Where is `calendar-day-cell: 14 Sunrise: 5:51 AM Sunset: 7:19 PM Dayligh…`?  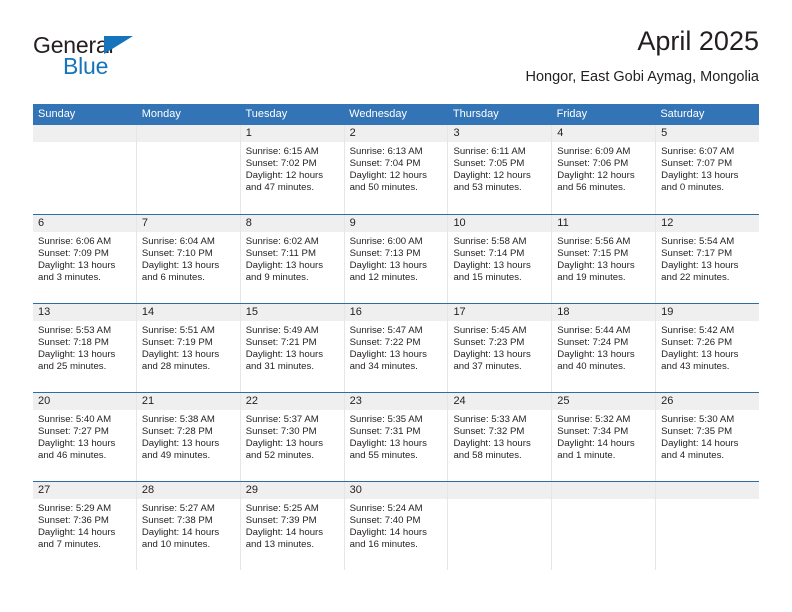
calendar-day-cell: 14 Sunrise: 5:51 AM Sunset: 7:19 PM Dayligh… is located at coordinates (188, 348).